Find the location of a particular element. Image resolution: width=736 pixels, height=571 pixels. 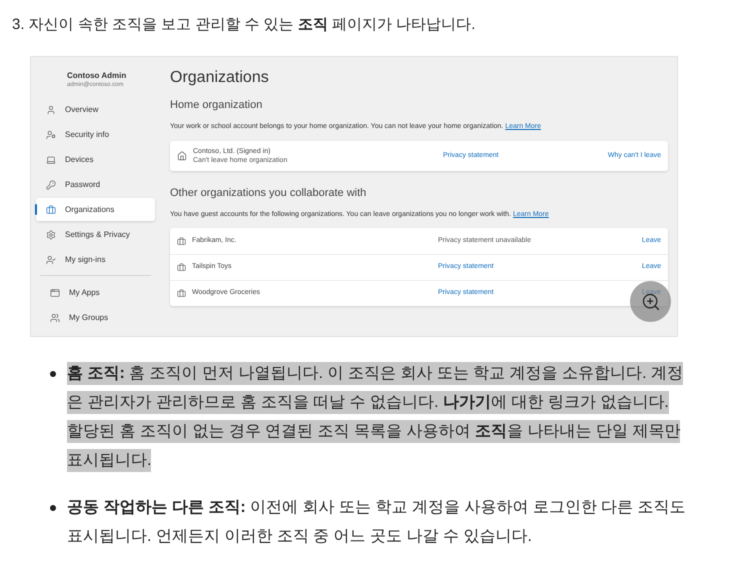

nav-item: Overview is located at coordinates (95, 109).